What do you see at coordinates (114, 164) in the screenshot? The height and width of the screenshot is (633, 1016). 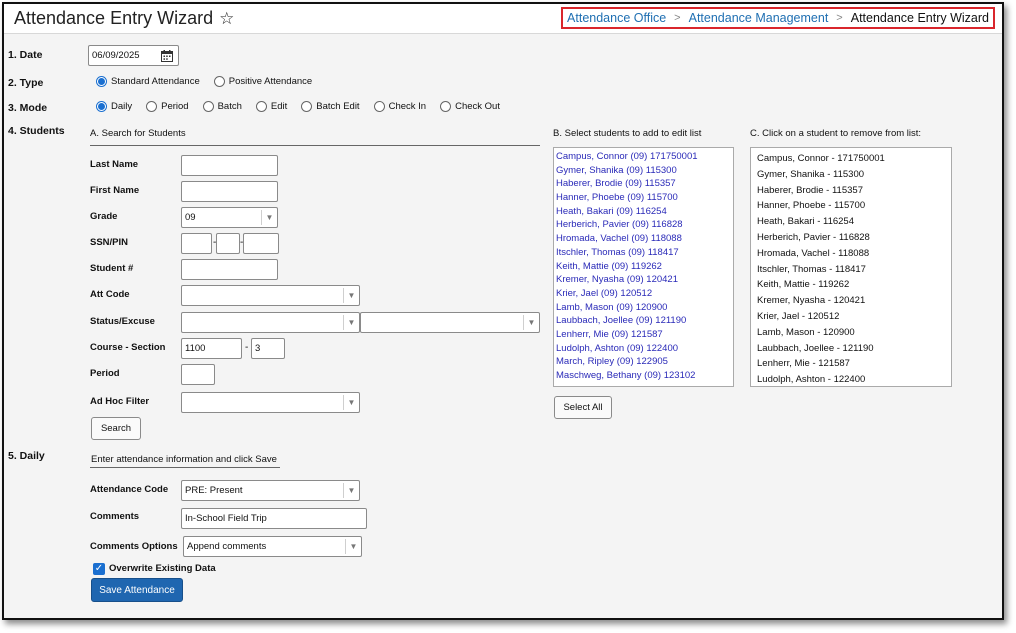 I see `last-name-label: Last Name` at bounding box center [114, 164].